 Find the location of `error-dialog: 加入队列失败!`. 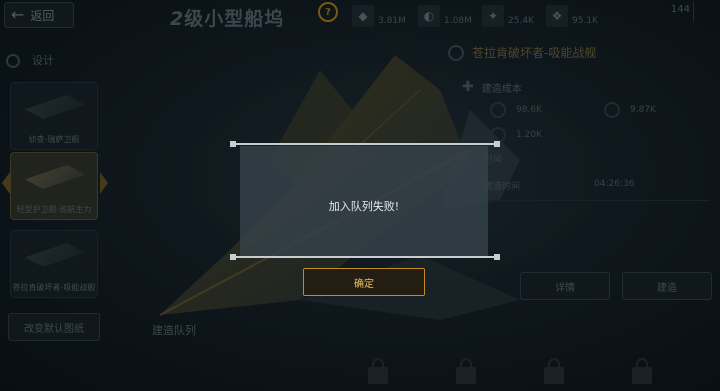

error-dialog: 加入队列失败! is located at coordinates (365, 200).